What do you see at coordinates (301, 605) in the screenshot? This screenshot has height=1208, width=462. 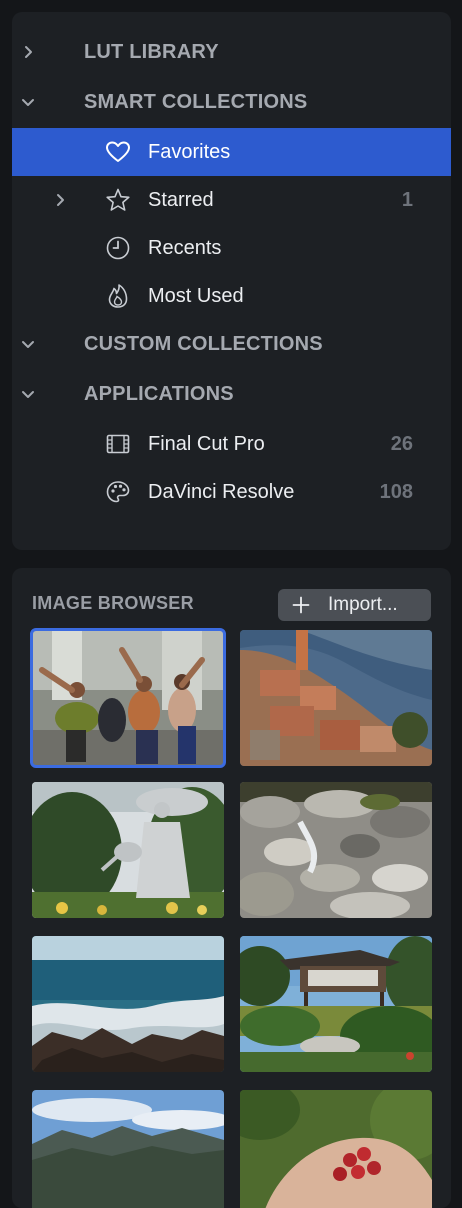 I see `plus-icon` at bounding box center [301, 605].